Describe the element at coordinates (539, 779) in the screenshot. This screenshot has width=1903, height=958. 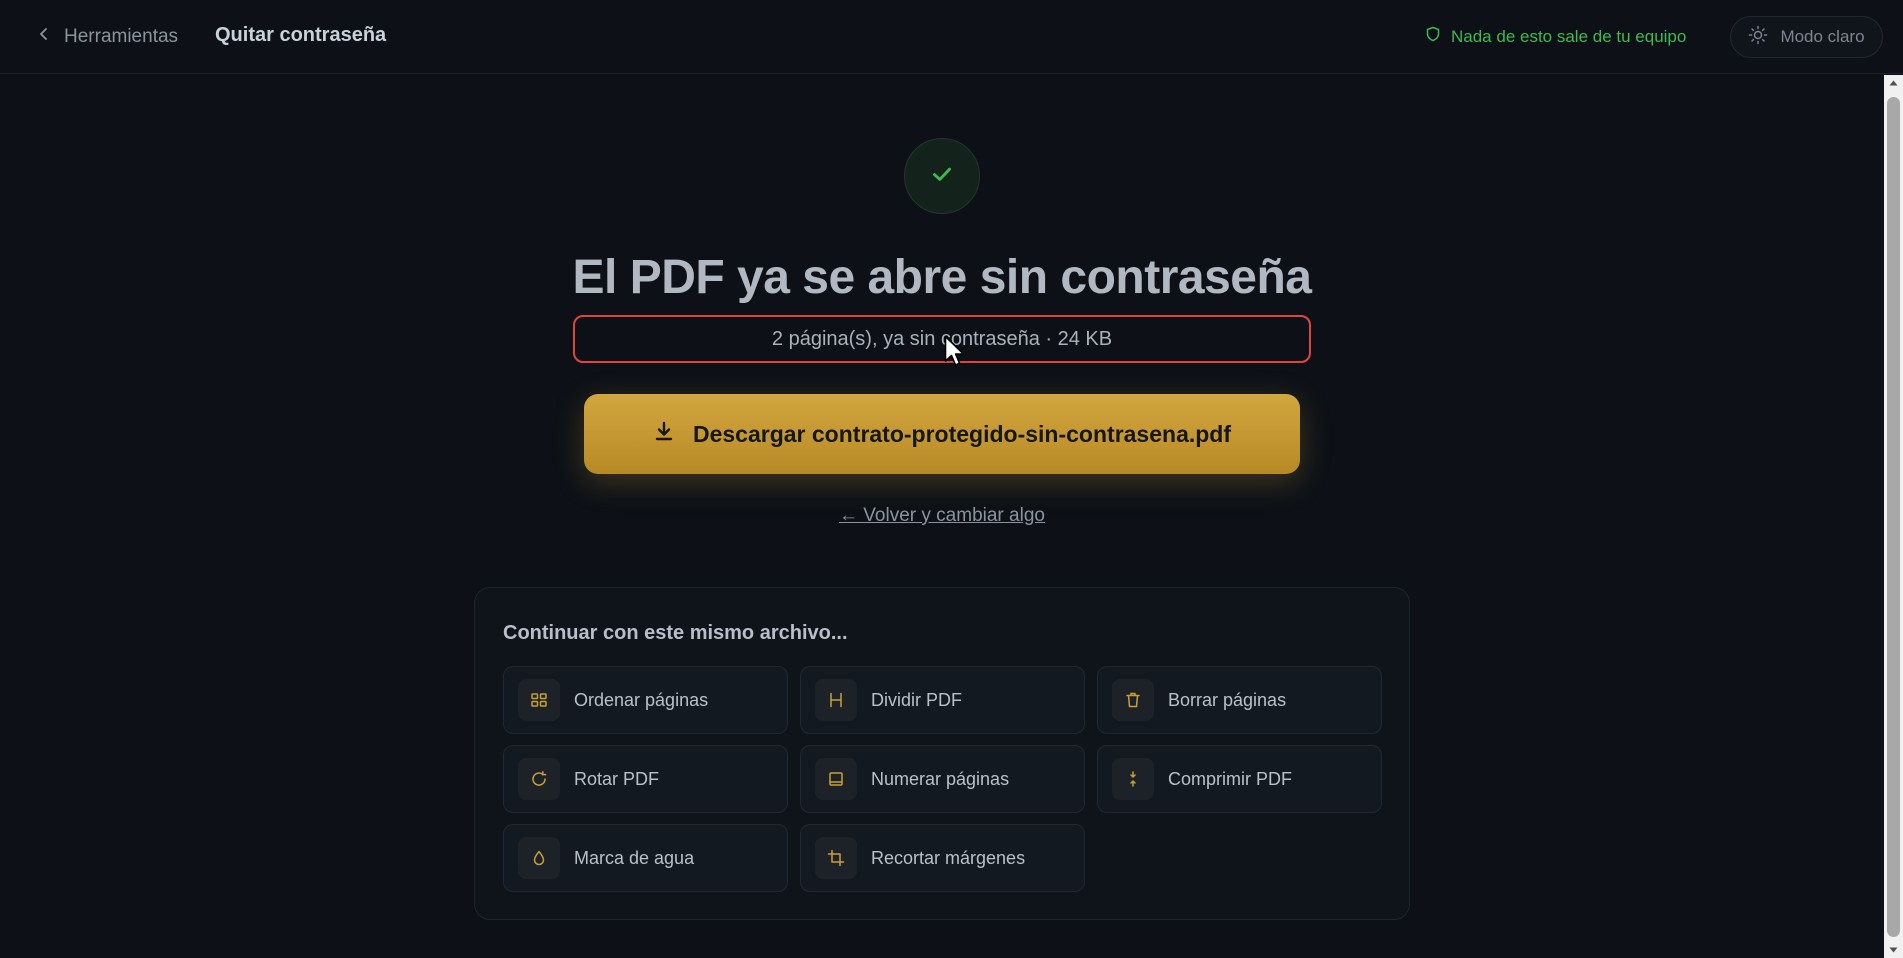
I see `rotate-icon` at that location.